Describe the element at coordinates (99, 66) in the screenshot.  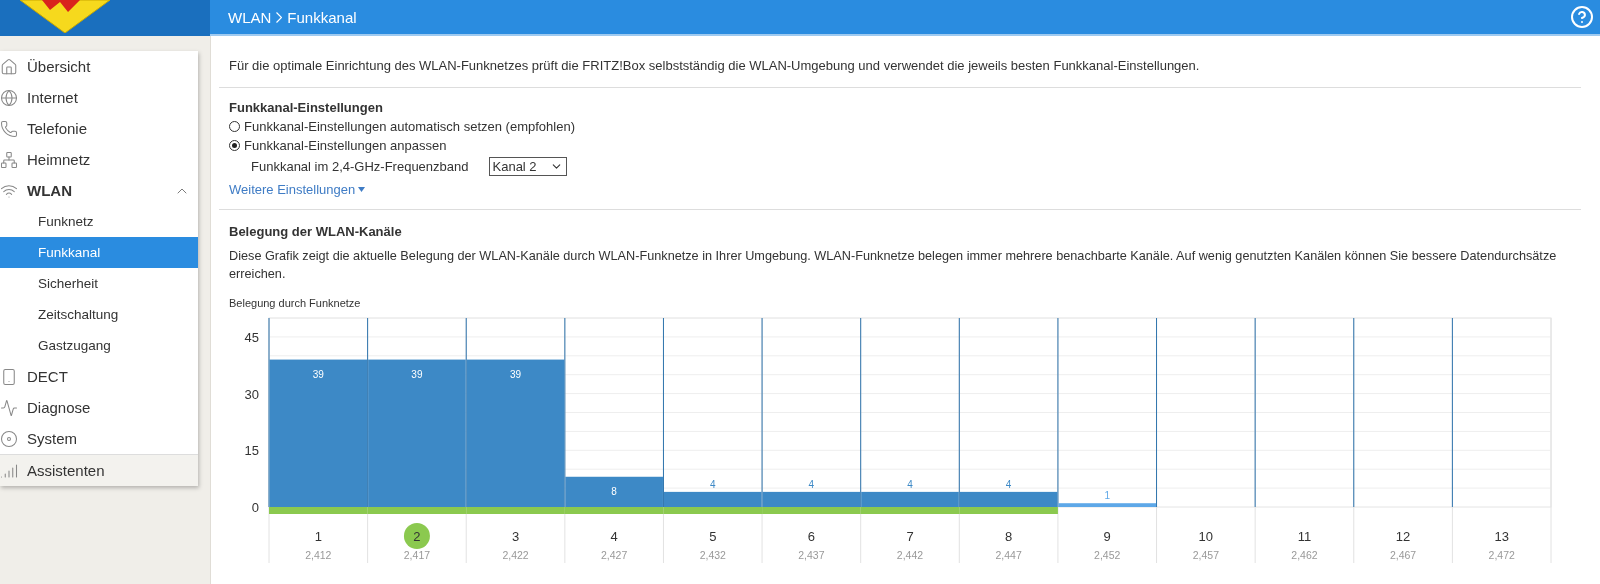
I see `sidebar-item: Übersicht` at that location.